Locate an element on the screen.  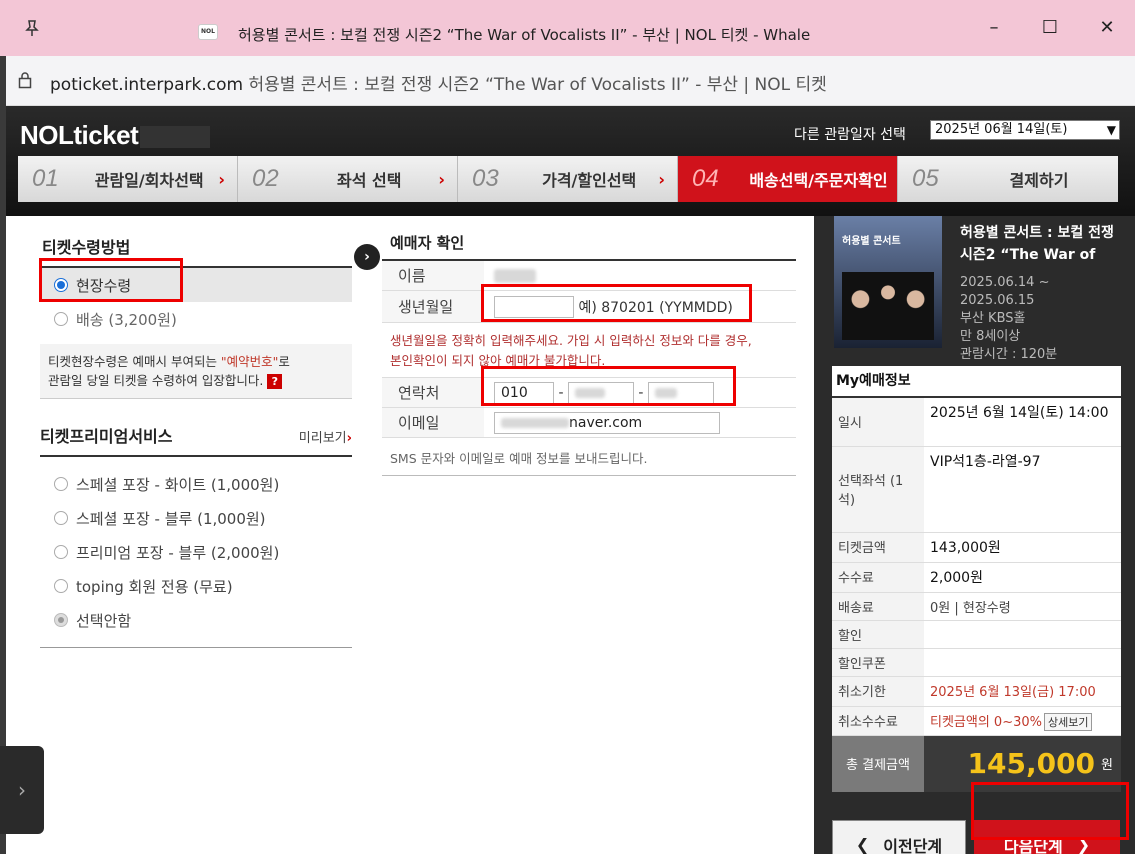
row-value: 143,000원 is located at coordinates (1022, 547).